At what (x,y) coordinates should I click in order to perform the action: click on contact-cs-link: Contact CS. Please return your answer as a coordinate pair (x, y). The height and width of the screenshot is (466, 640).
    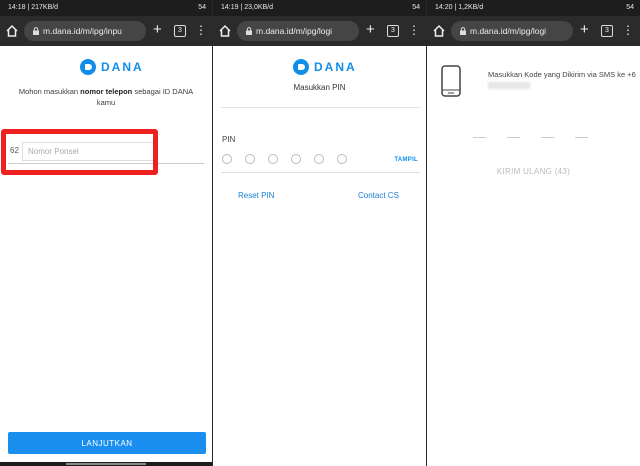
    Looking at the image, I should click on (378, 195).